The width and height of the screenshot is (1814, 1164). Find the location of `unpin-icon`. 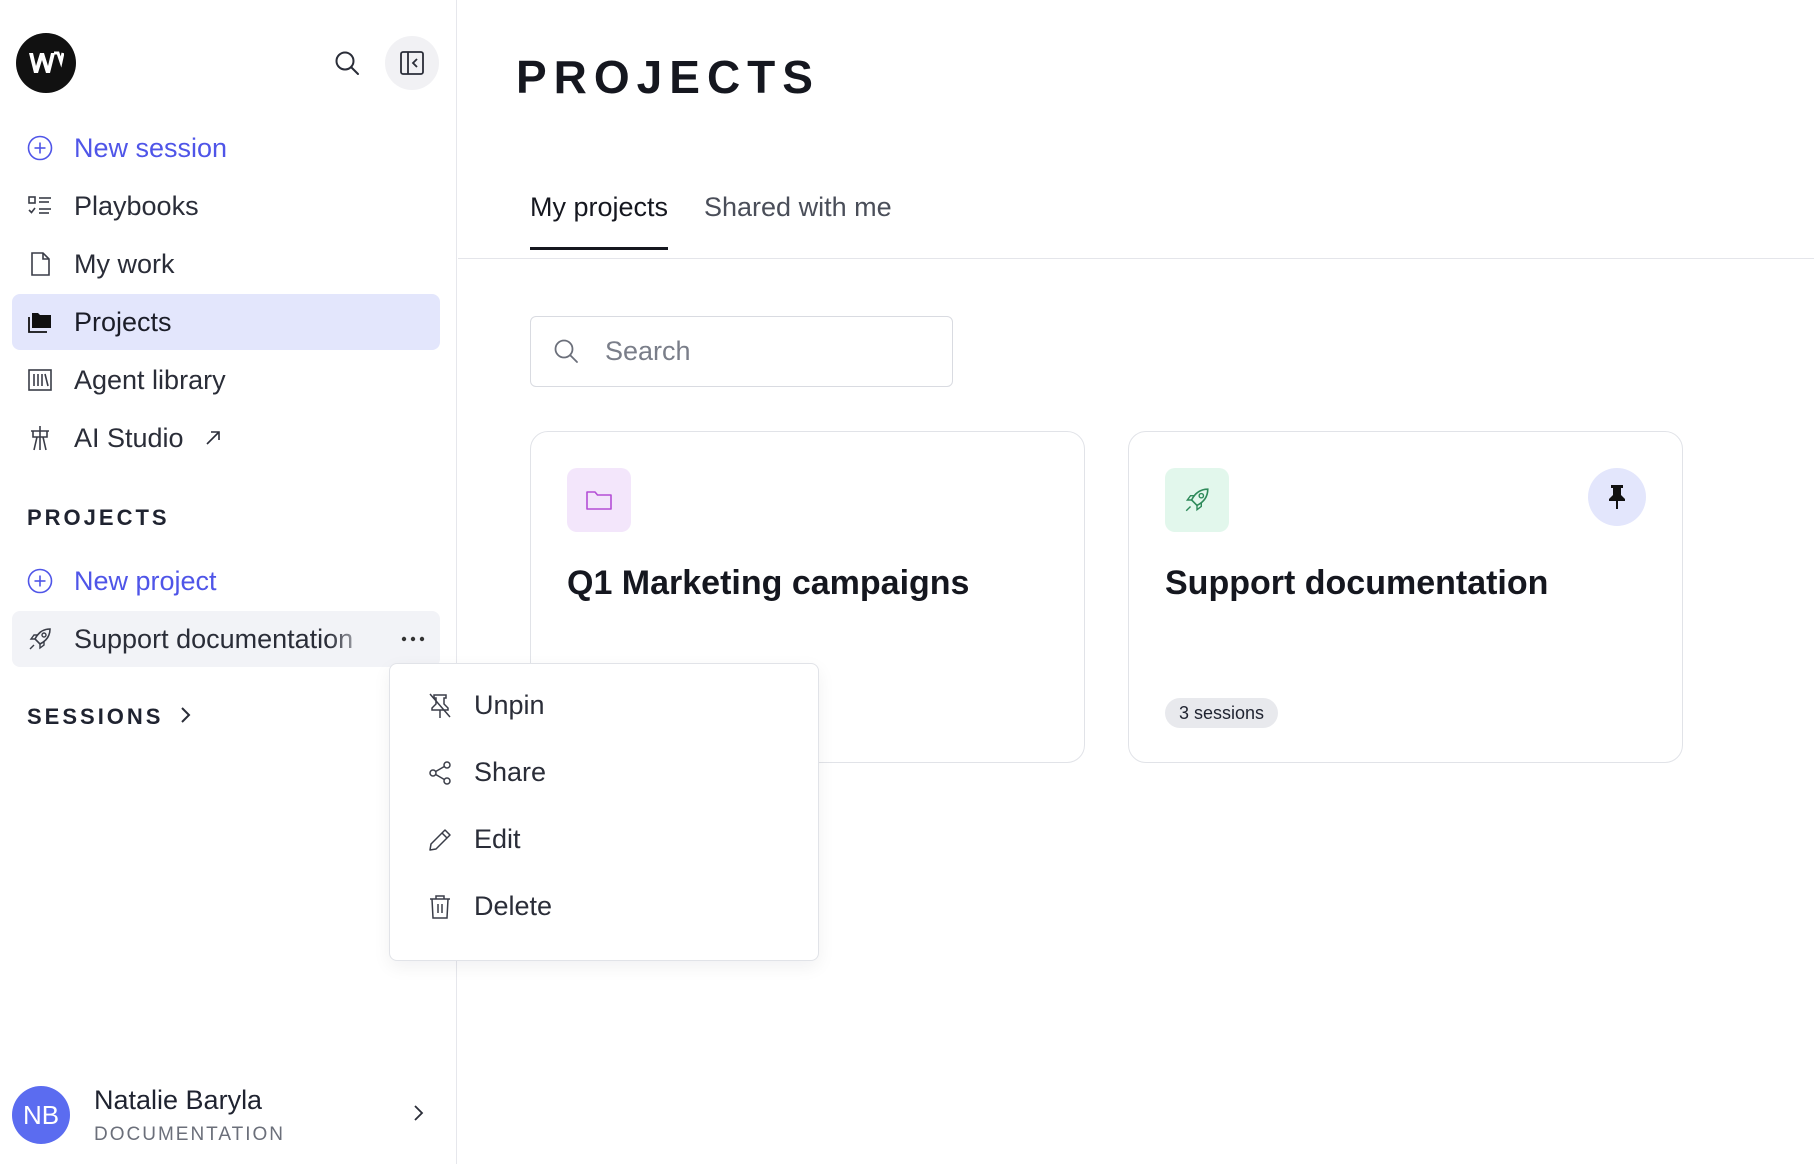

unpin-icon is located at coordinates (440, 706).